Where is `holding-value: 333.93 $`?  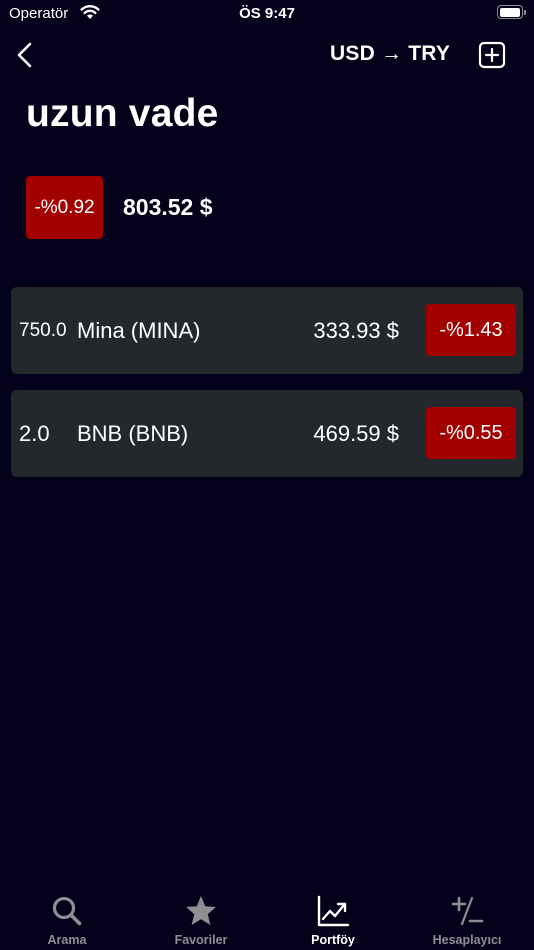 holding-value: 333.93 $ is located at coordinates (356, 330).